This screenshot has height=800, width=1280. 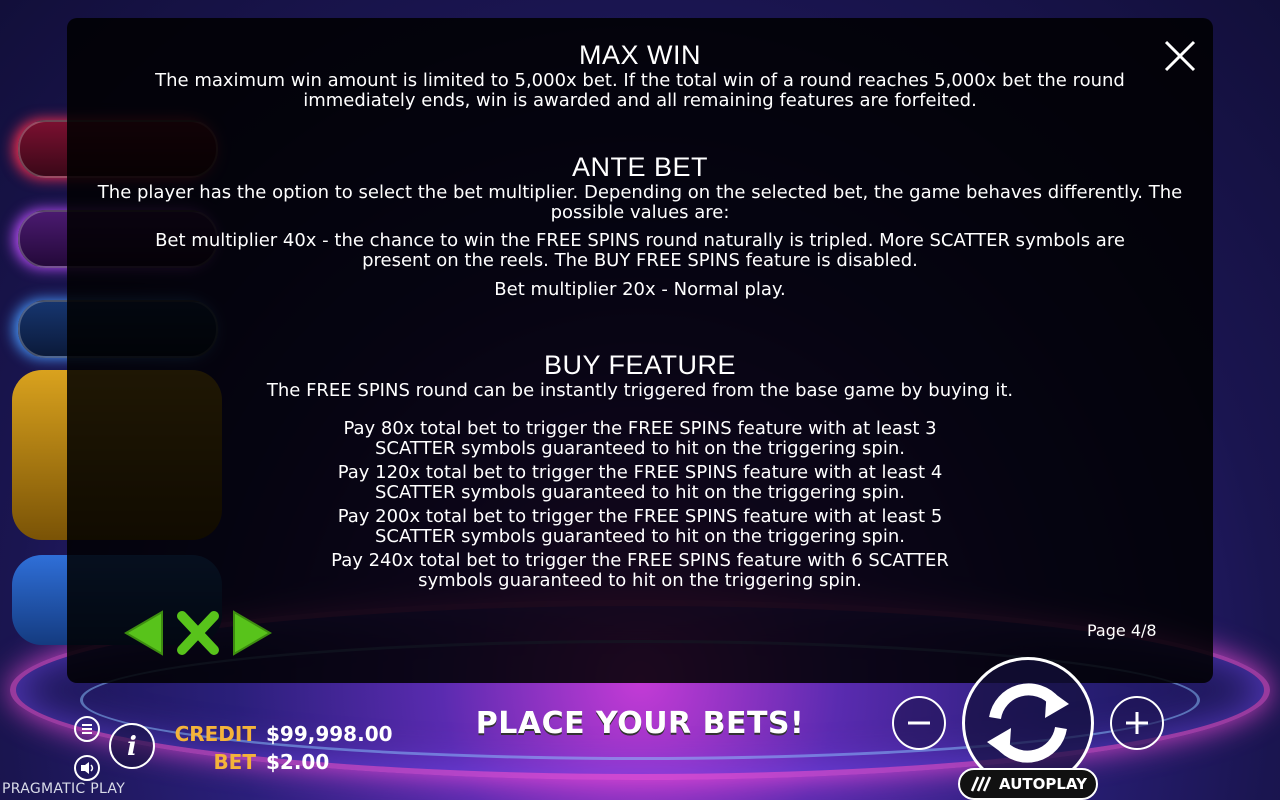 I want to click on x-icon, so click(x=198, y=633).